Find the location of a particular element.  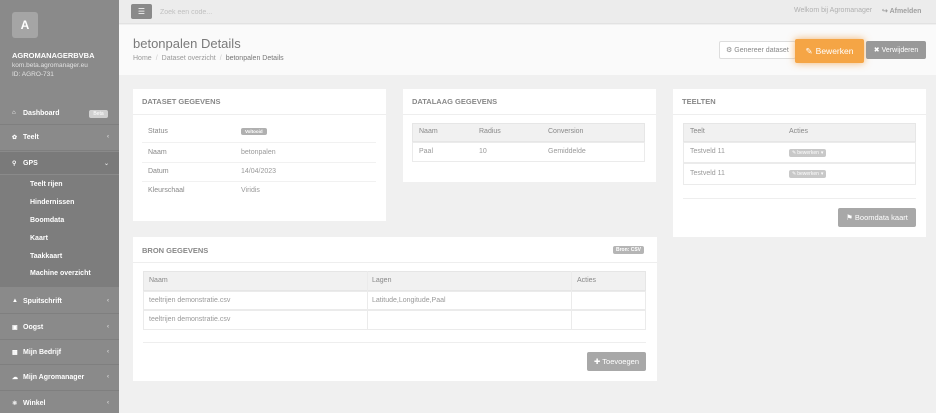

breadcrumb-dataset-overzicht: Dataset overzicht is located at coordinates (189, 58).